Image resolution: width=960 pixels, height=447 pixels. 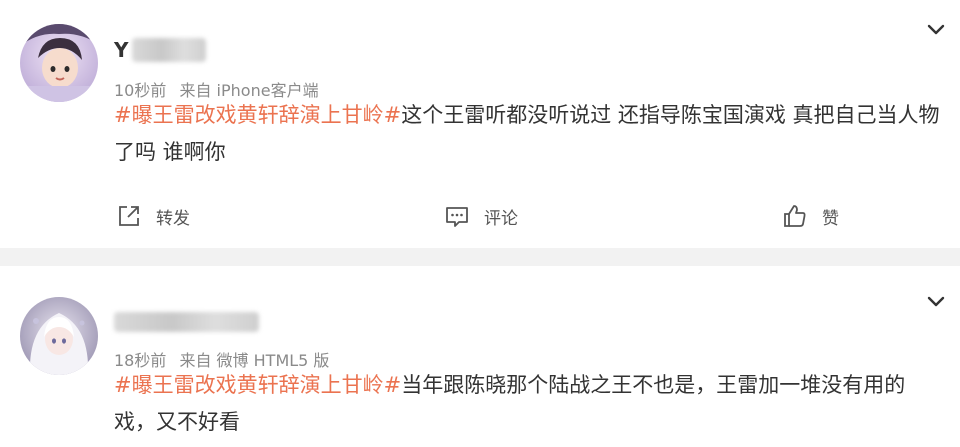 I want to click on comment-button: 评论, so click(x=481, y=216).